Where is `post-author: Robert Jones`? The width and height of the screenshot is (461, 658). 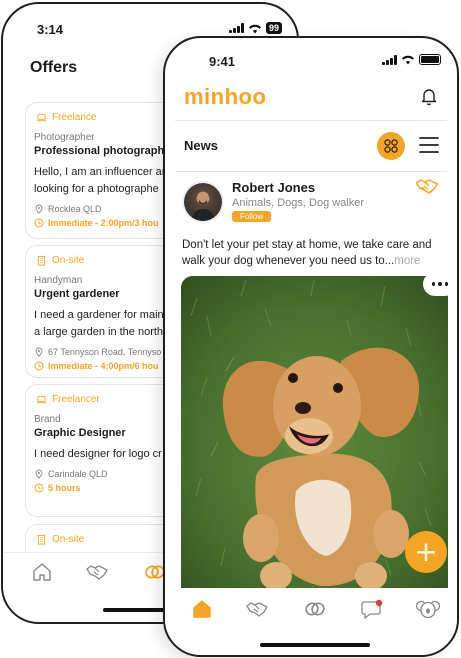
post-author: Robert Jones is located at coordinates (273, 187).